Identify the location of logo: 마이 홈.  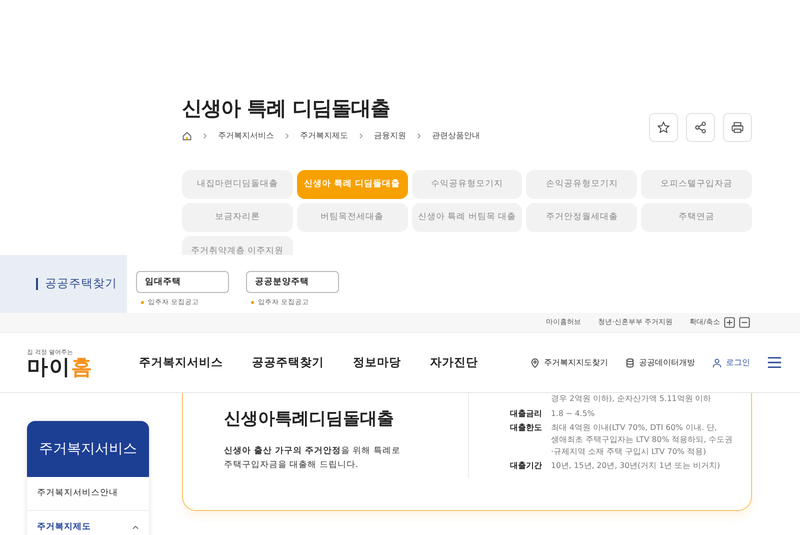
(60, 367).